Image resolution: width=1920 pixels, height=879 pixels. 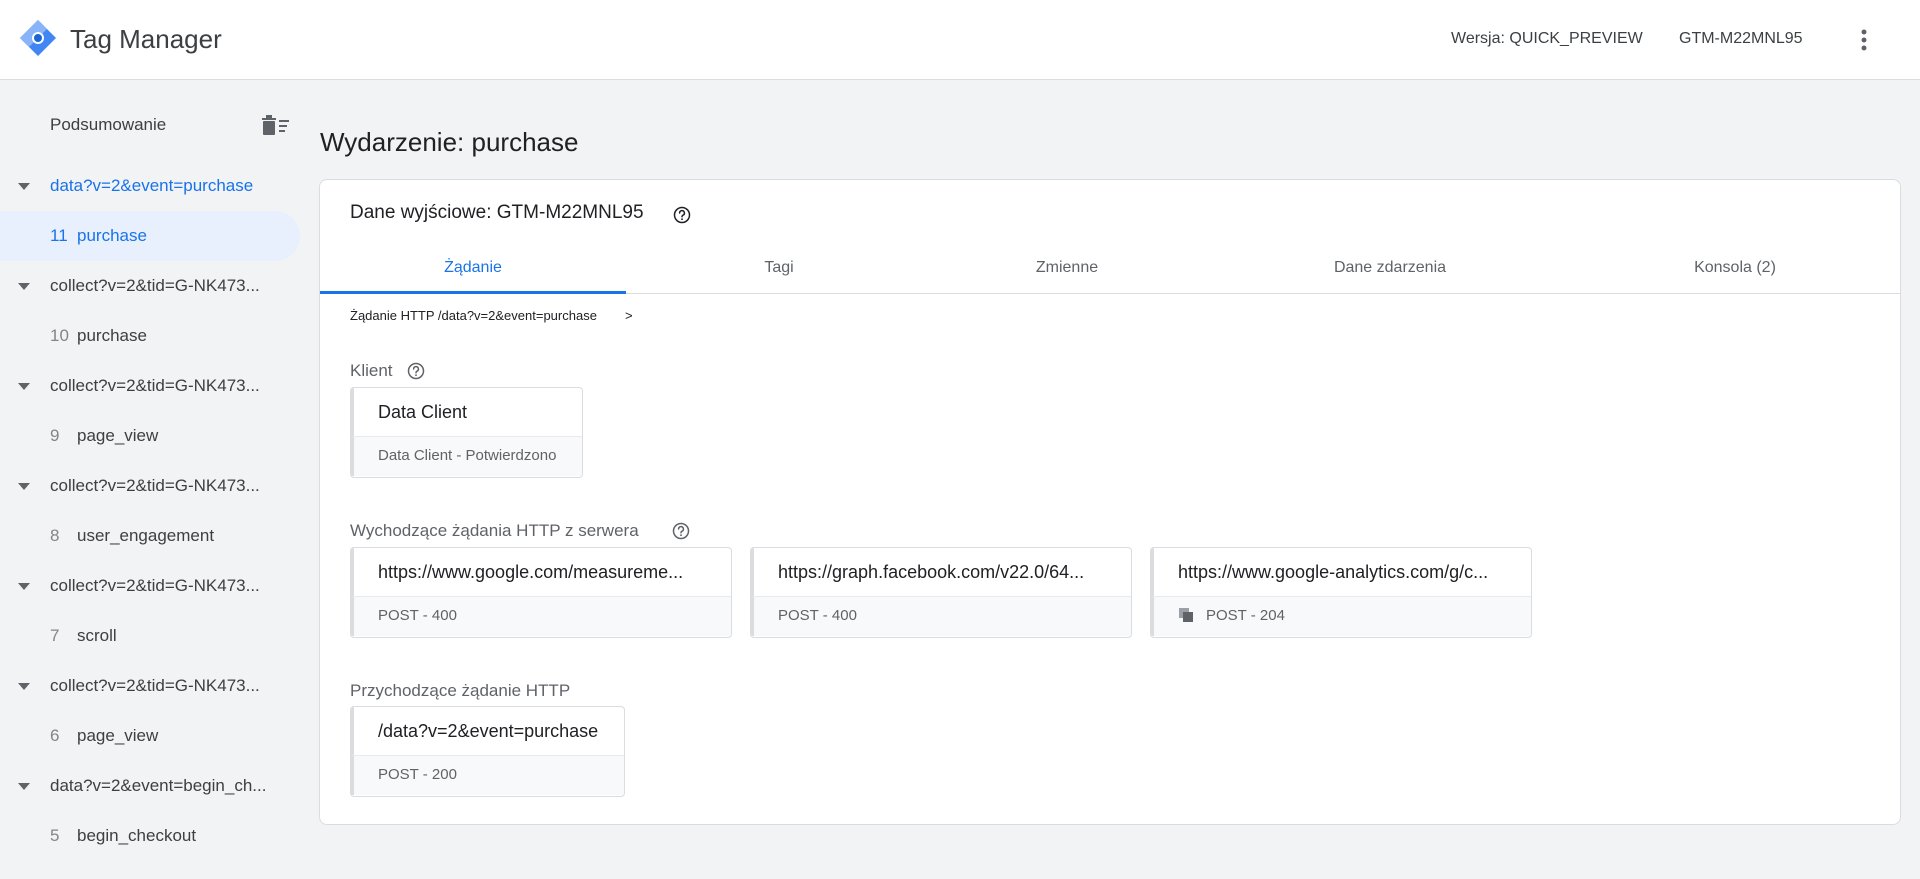 What do you see at coordinates (449, 142) in the screenshot?
I see `page-title: Wydarzenie: purchase` at bounding box center [449, 142].